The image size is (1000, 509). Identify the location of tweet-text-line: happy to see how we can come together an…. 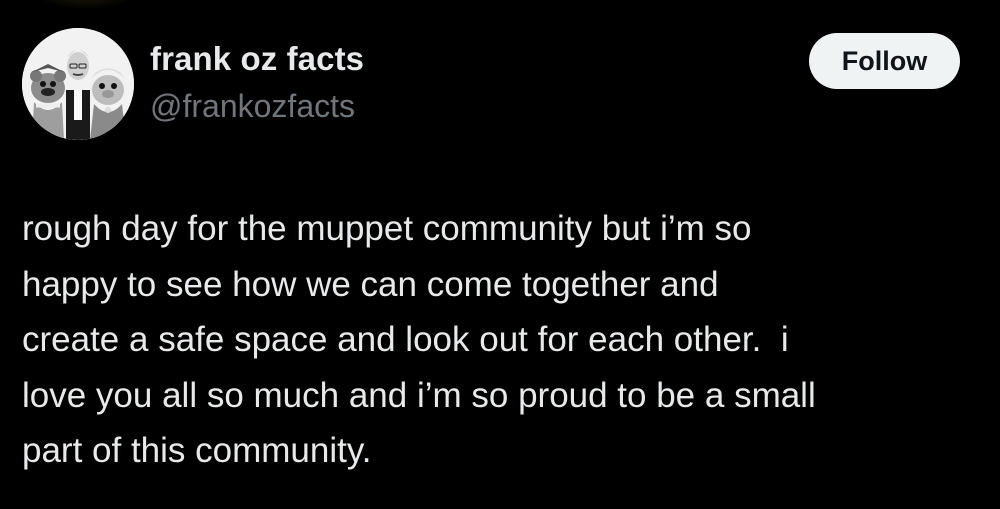
(370, 284).